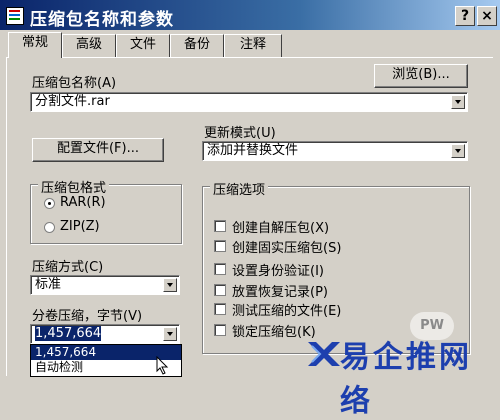 This screenshot has width=500, height=420. Describe the element at coordinates (162, 365) in the screenshot. I see `mouse-cursor-icon` at that location.